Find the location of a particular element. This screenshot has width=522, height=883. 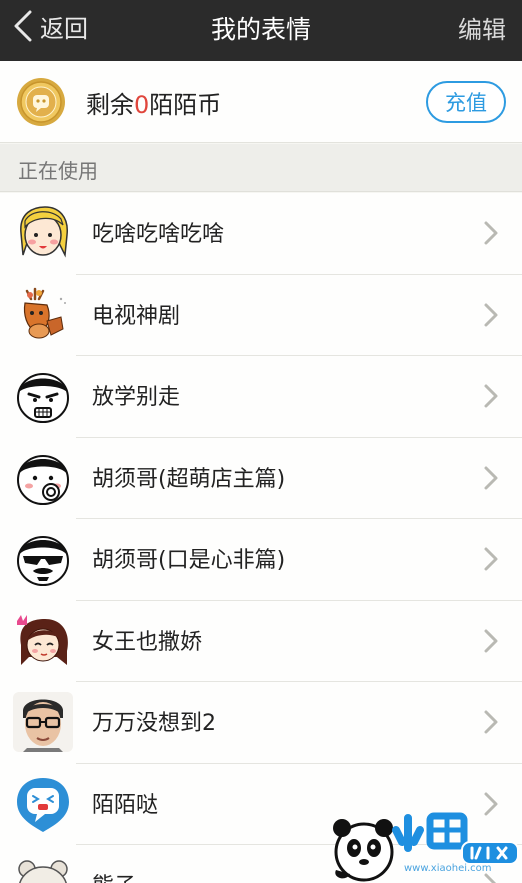

item-label: 熊子 is located at coordinates (114, 875).